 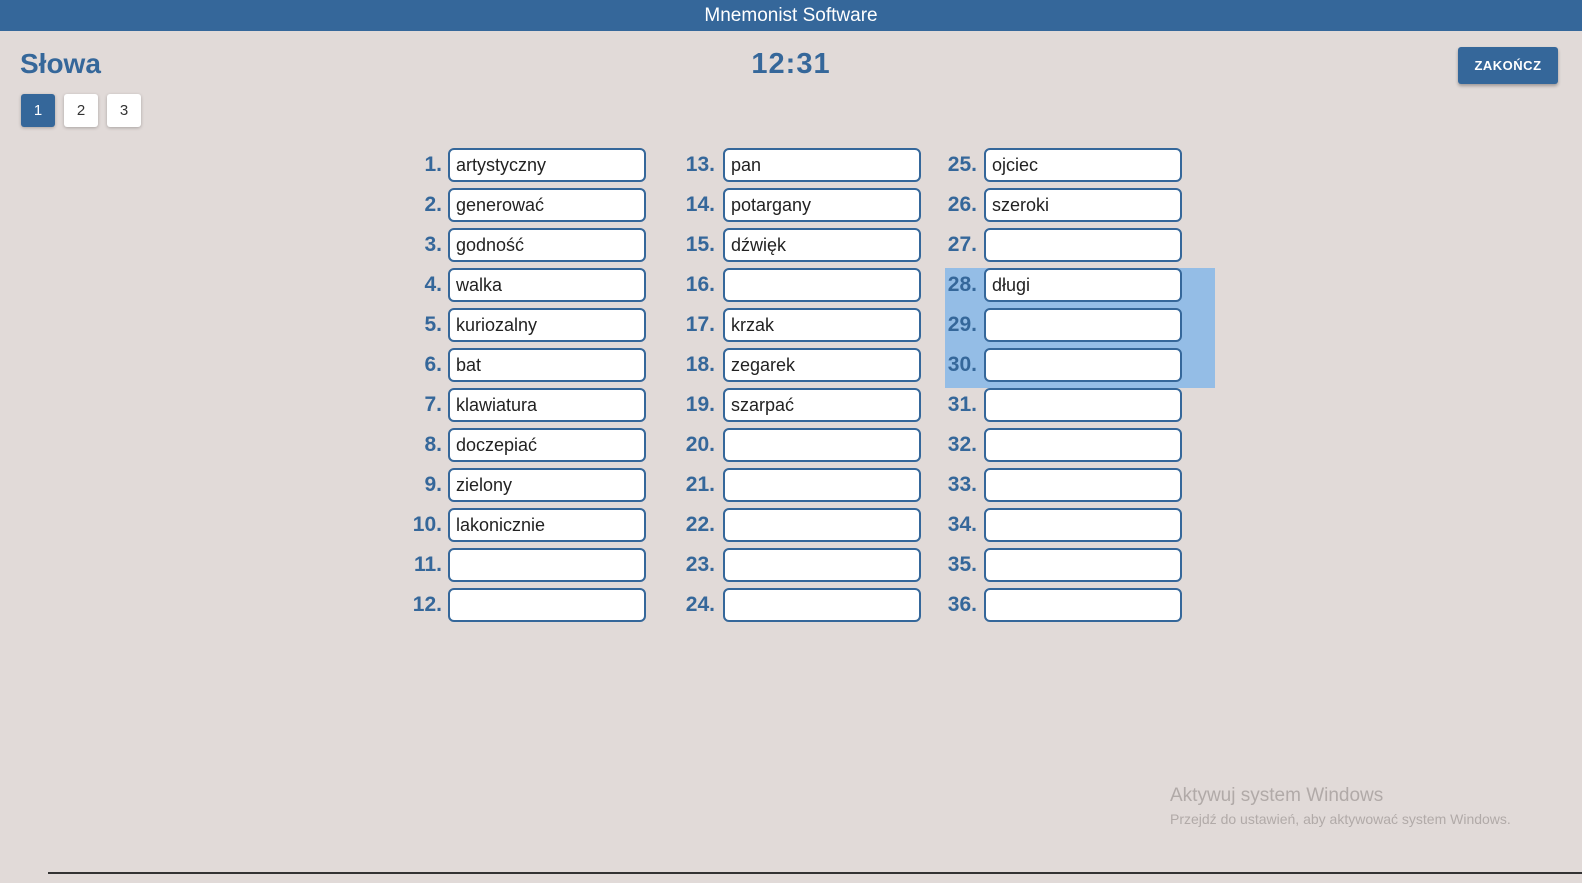 I want to click on word-number: 30., so click(x=962, y=364).